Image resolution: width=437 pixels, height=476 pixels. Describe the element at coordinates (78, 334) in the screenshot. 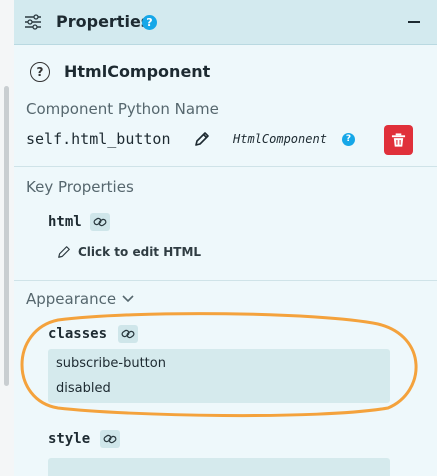

I see `classes-property-name: classes` at that location.